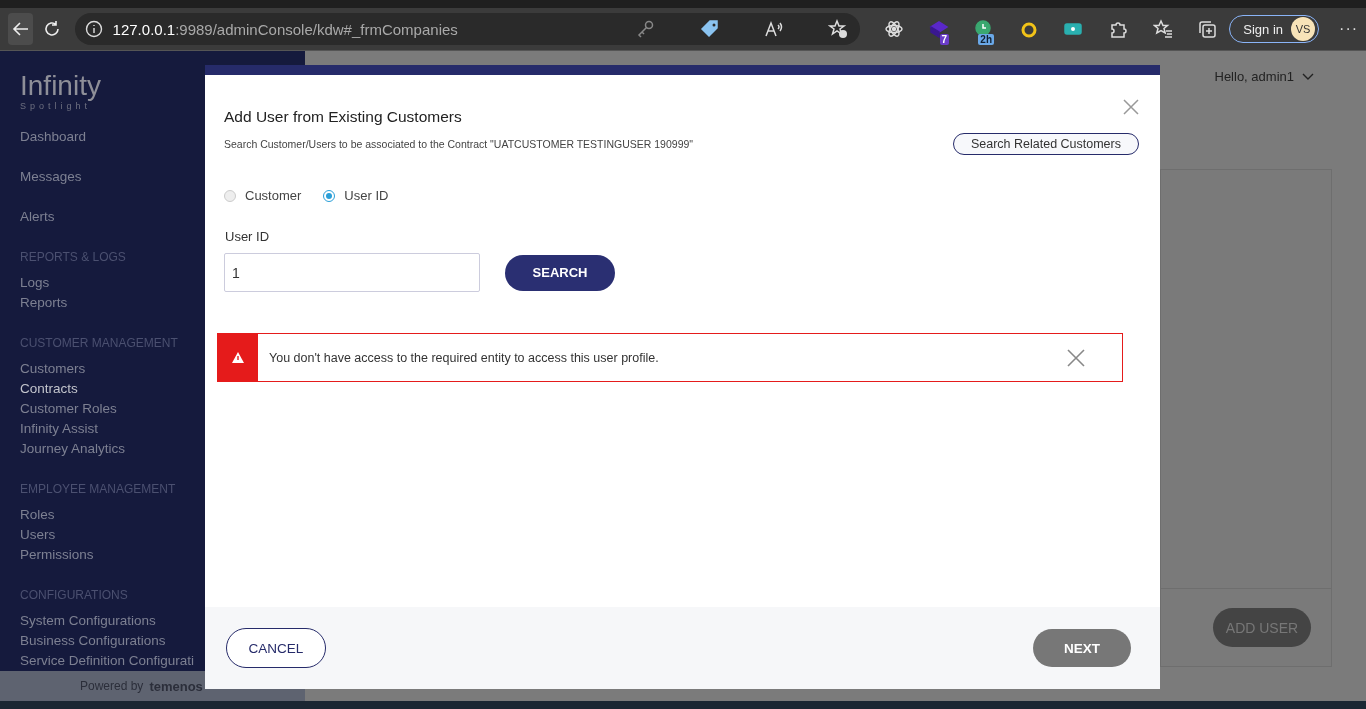 This screenshot has height=709, width=1366. What do you see at coordinates (35, 283) in the screenshot?
I see `sidebar-item: Logs` at bounding box center [35, 283].